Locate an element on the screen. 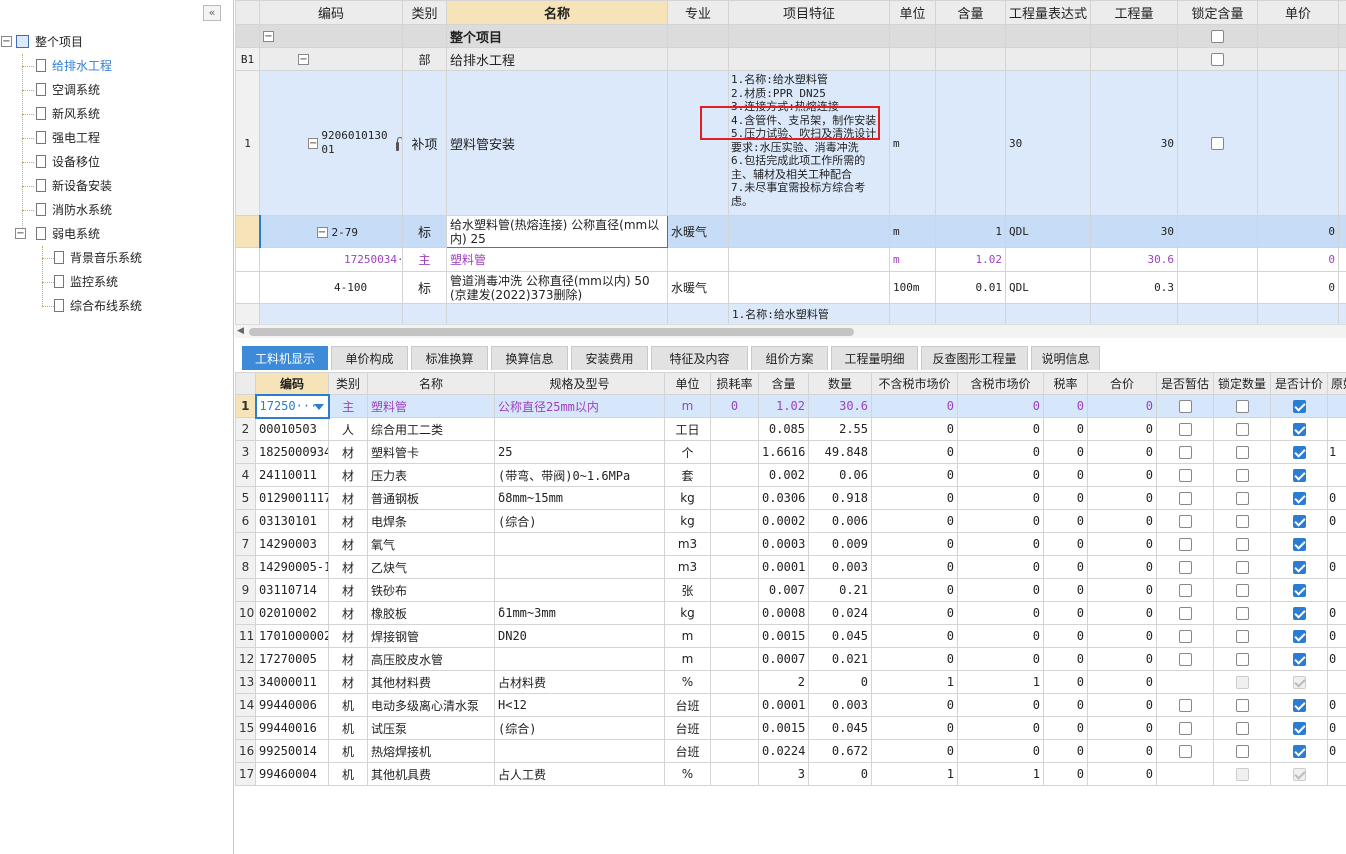 The height and width of the screenshot is (854, 1346). column-header: 损耗率 is located at coordinates (734, 383).